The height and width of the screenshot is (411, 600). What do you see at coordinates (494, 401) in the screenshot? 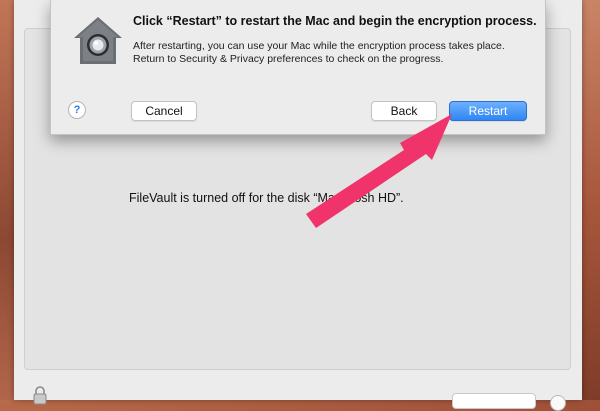
I see `advanced-button` at bounding box center [494, 401].